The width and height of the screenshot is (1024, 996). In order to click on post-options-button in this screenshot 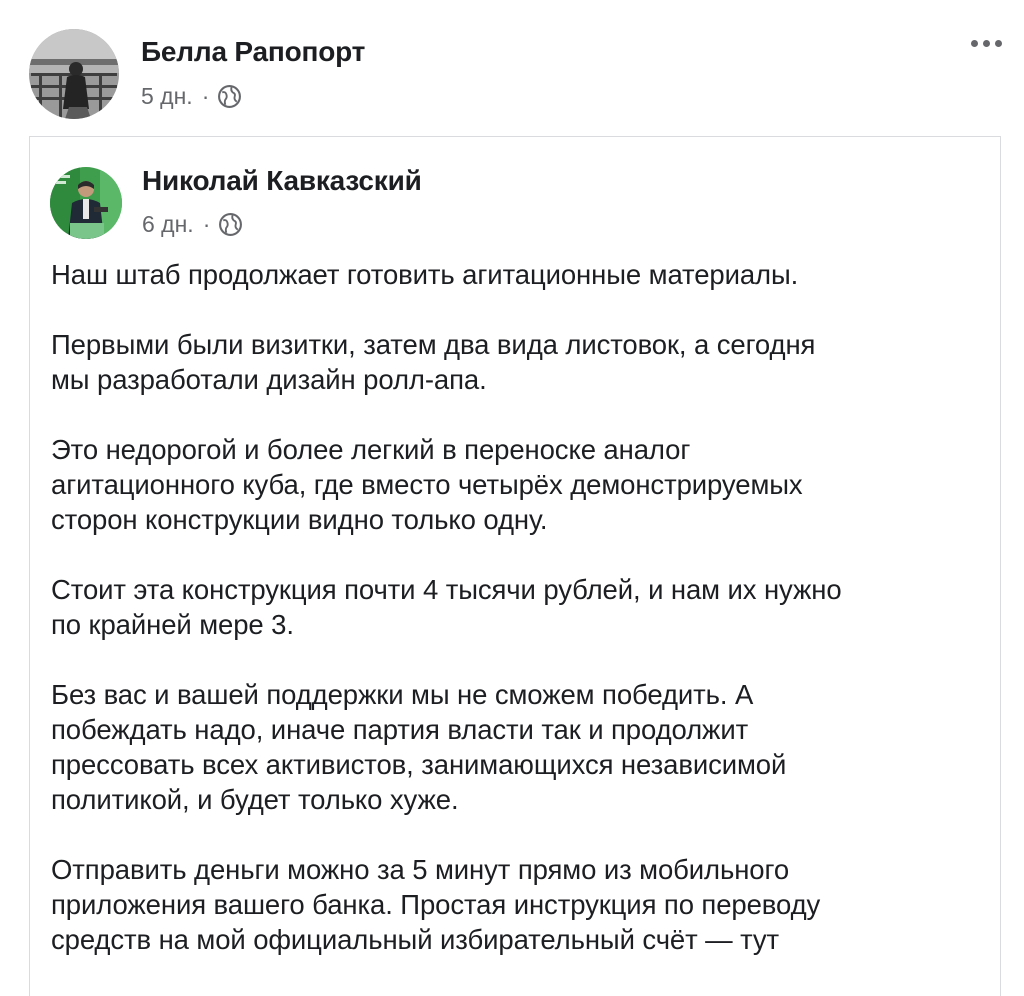, I will do `click(986, 43)`.